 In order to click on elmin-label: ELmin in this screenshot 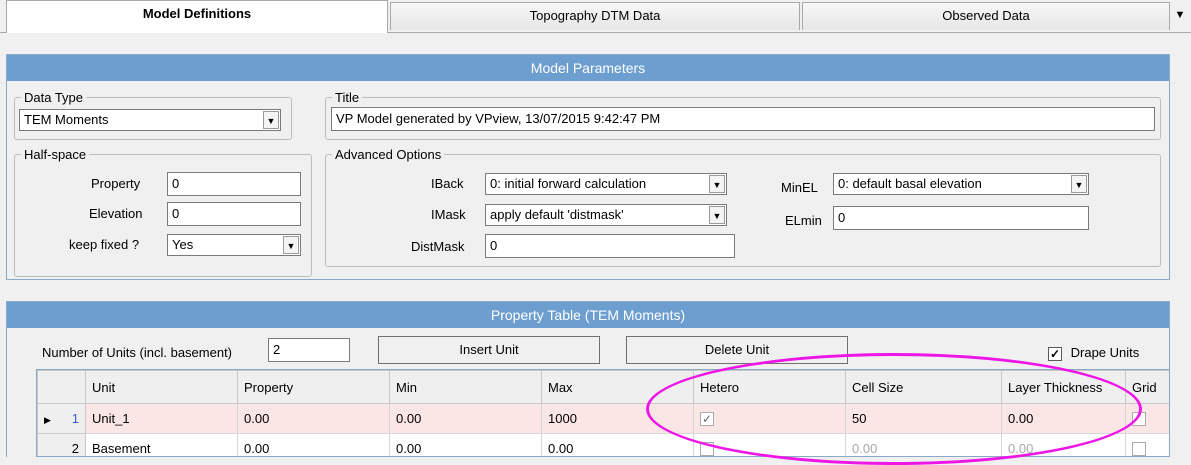, I will do `click(803, 220)`.